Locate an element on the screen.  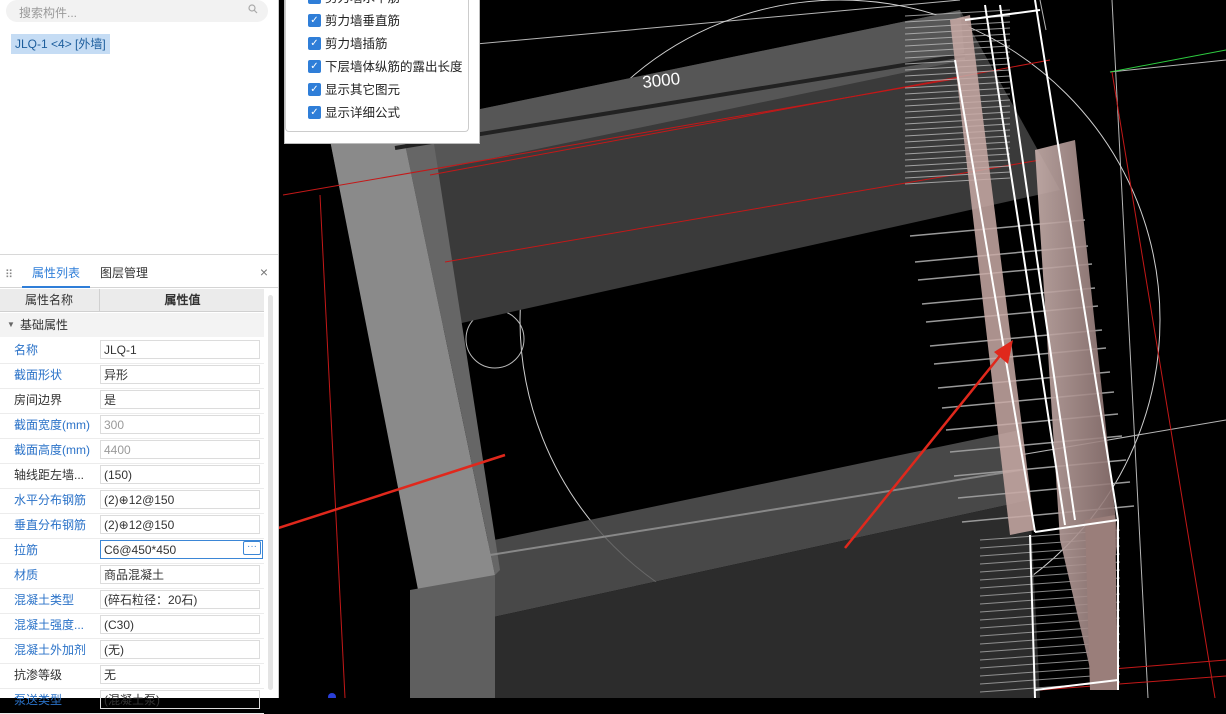
property-row: 混凝土强度... (C30) is located at coordinates (132, 626).